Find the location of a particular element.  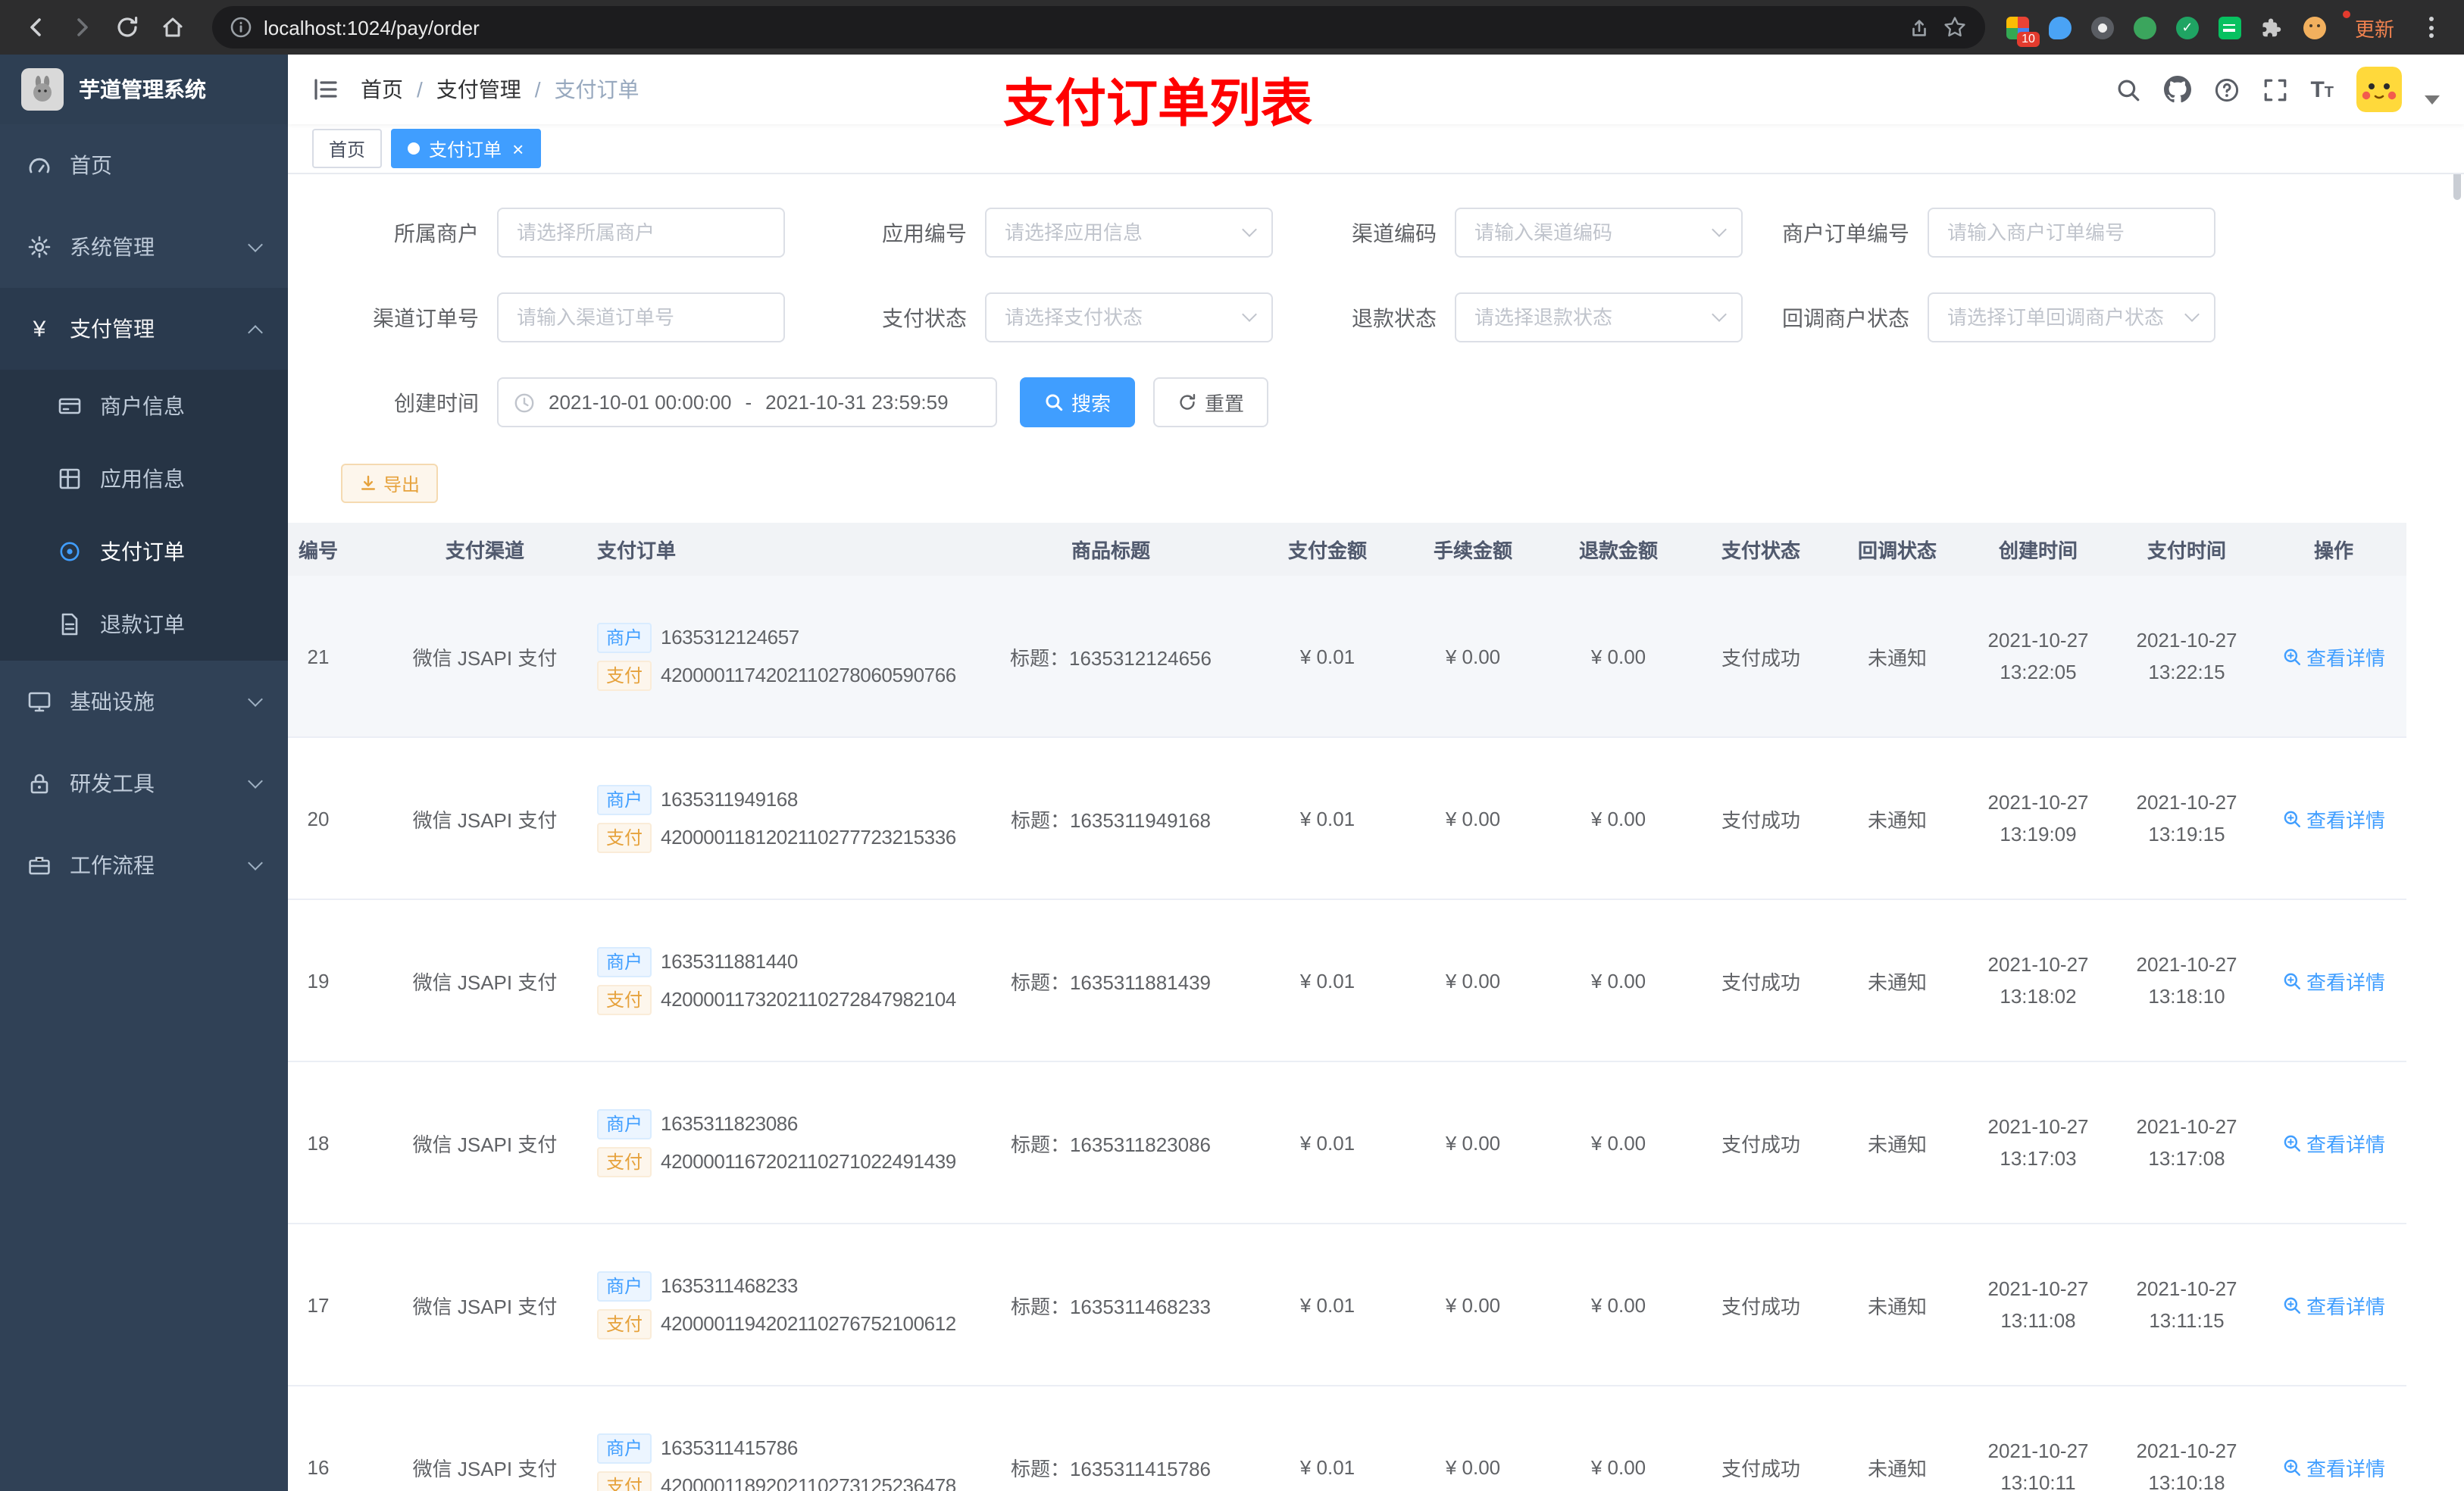

sidebar-item-label: 支付订单 is located at coordinates (142, 551).